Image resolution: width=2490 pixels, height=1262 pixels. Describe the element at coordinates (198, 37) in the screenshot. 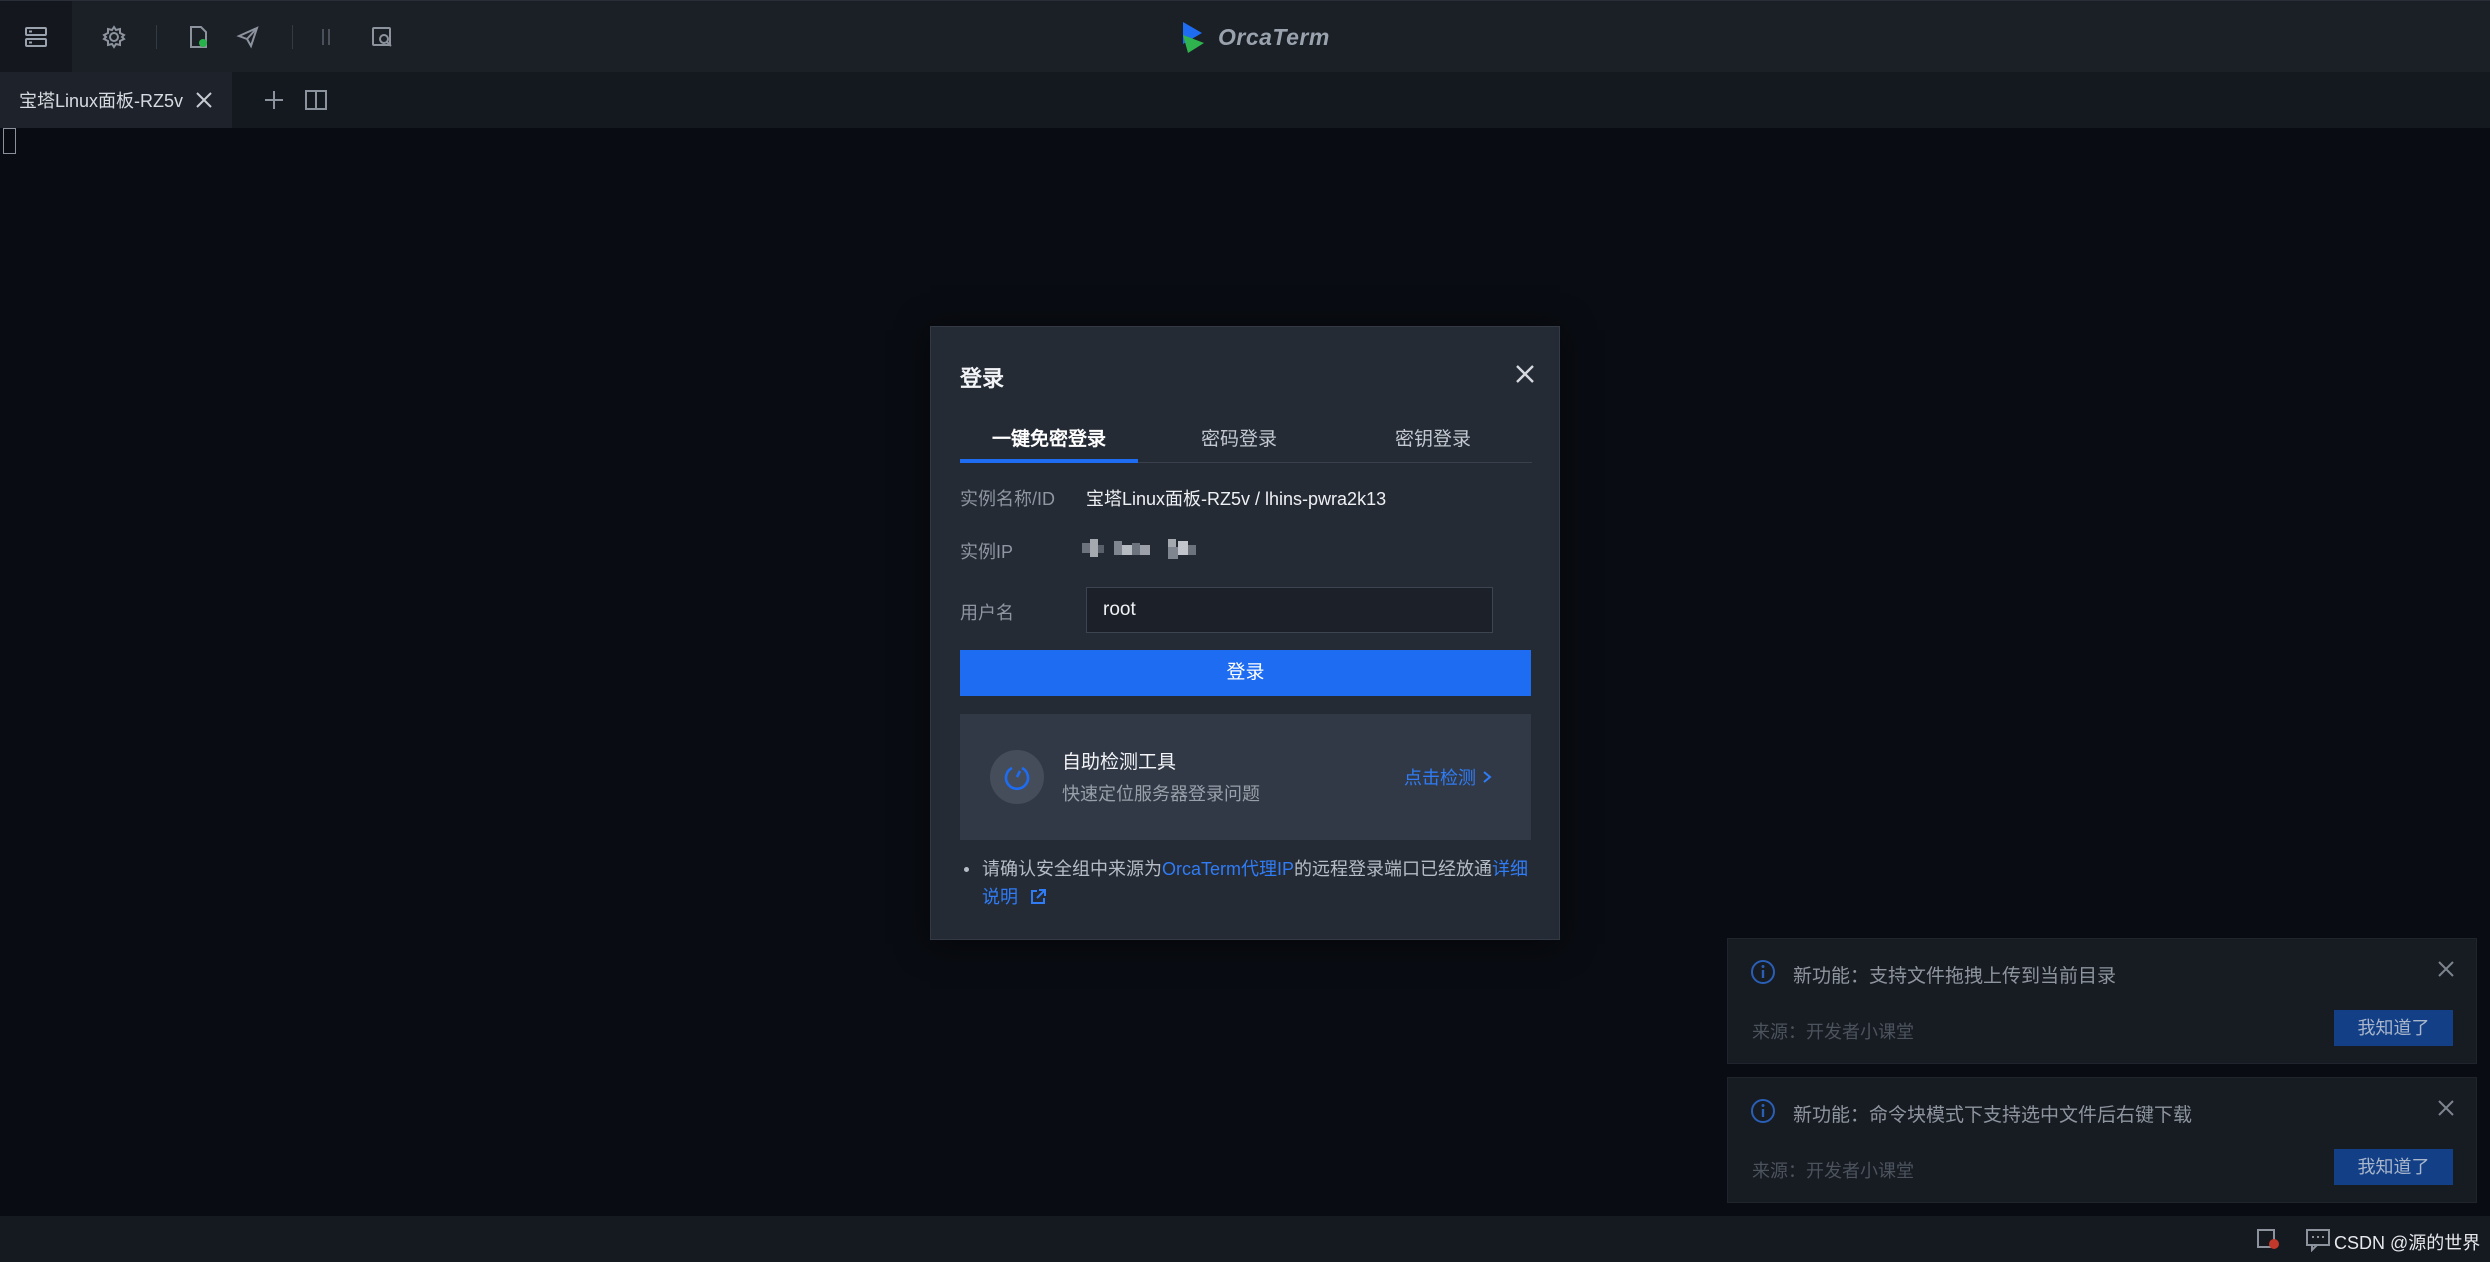

I see `file-manager-icon` at that location.